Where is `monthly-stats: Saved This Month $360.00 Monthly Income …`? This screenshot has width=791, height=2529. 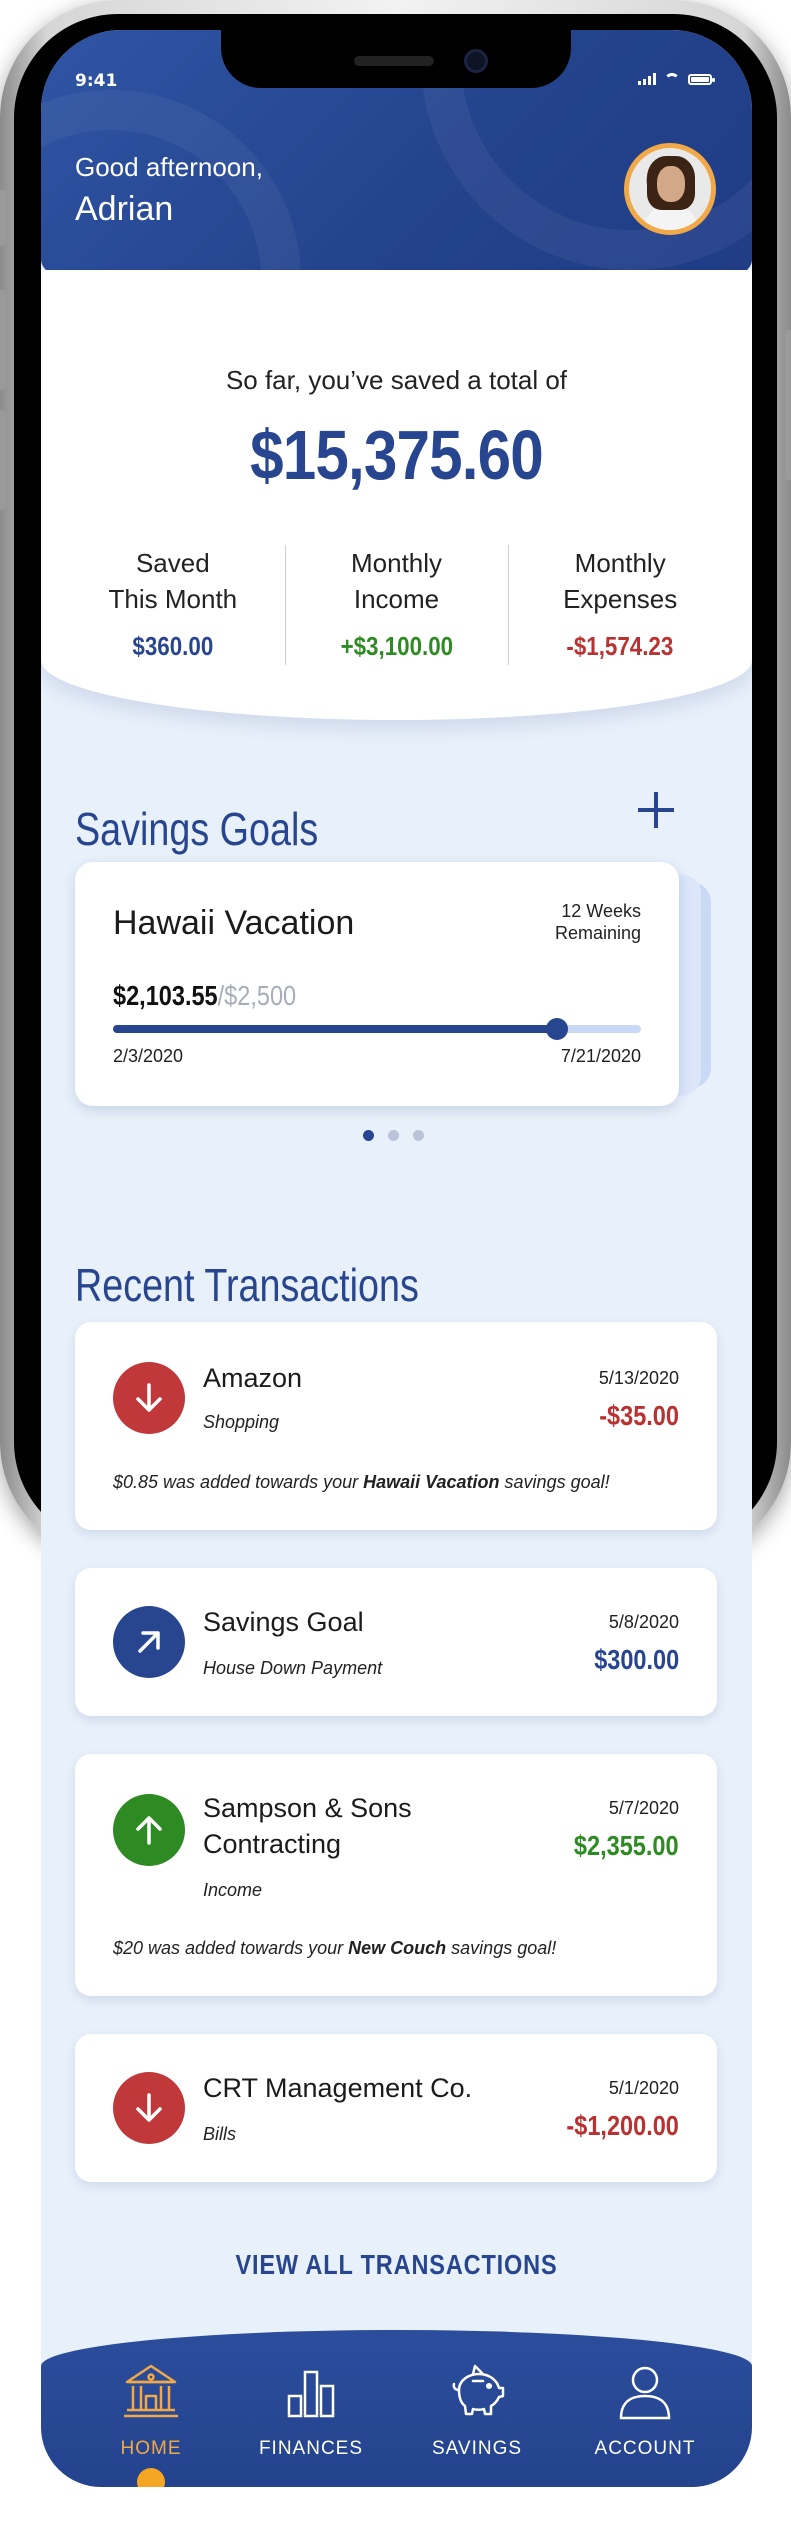
monthly-stats: Saved This Month $360.00 Monthly Income … is located at coordinates (396, 605).